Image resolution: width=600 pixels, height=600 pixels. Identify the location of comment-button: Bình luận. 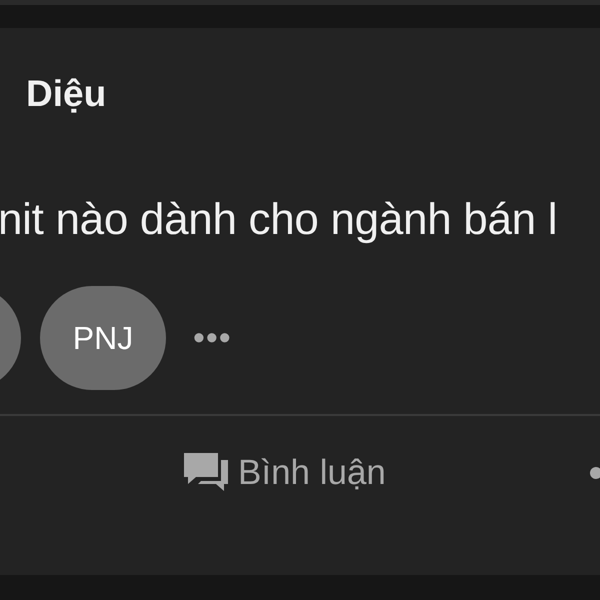
(285, 473).